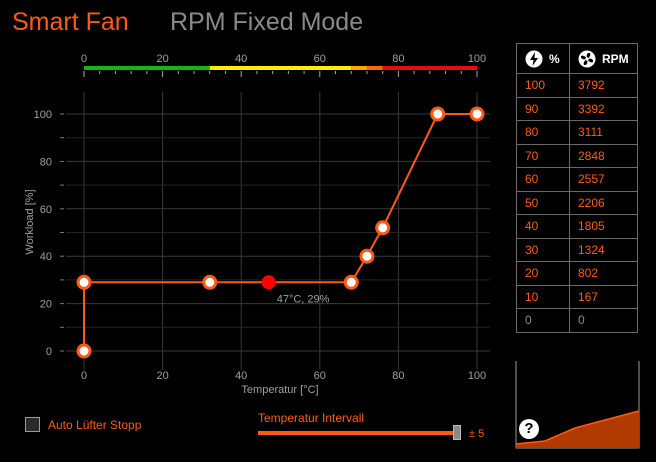  What do you see at coordinates (162, 59) in the screenshot?
I see `top-scale-tick-label: 20` at bounding box center [162, 59].